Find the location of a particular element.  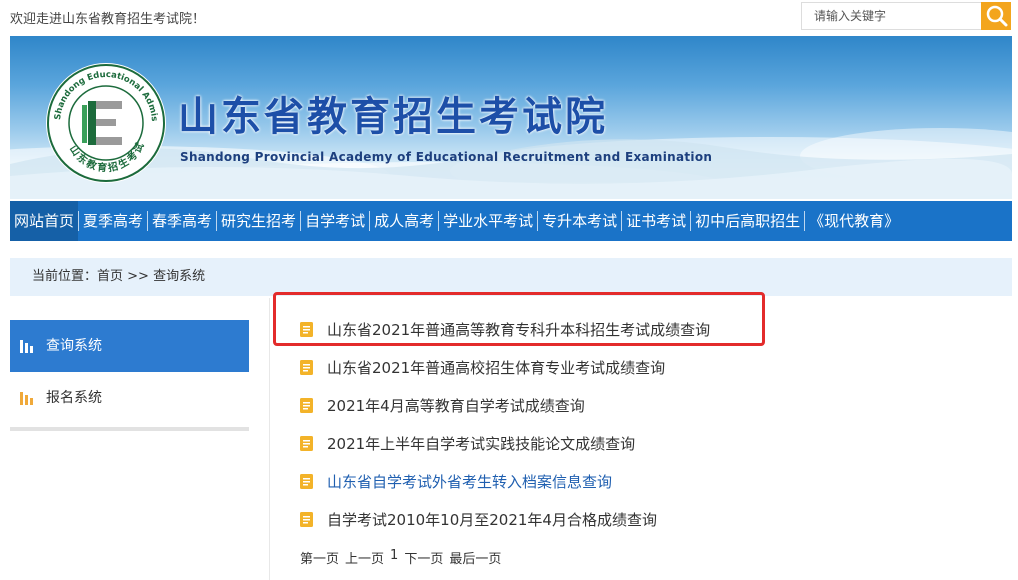

search-input is located at coordinates (891, 16).